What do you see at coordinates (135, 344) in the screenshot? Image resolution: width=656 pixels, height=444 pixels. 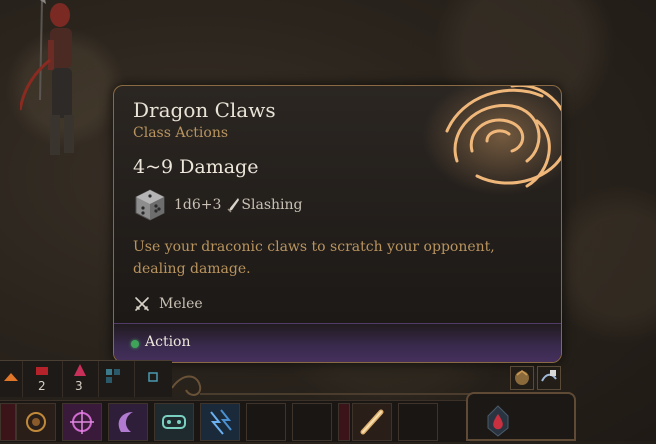 I see `action-dot-icon` at bounding box center [135, 344].